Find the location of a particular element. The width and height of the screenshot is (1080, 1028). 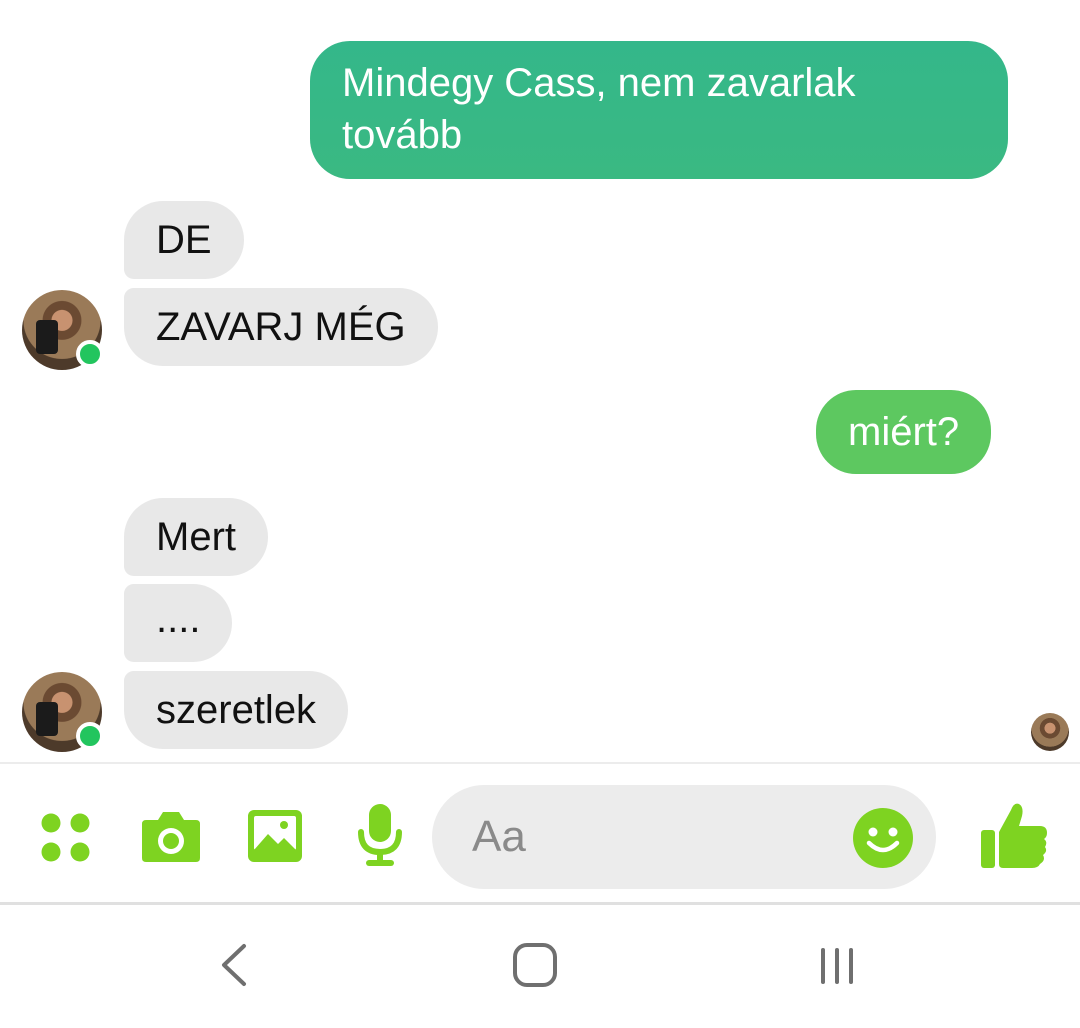

apps-icon is located at coordinates (66, 838).